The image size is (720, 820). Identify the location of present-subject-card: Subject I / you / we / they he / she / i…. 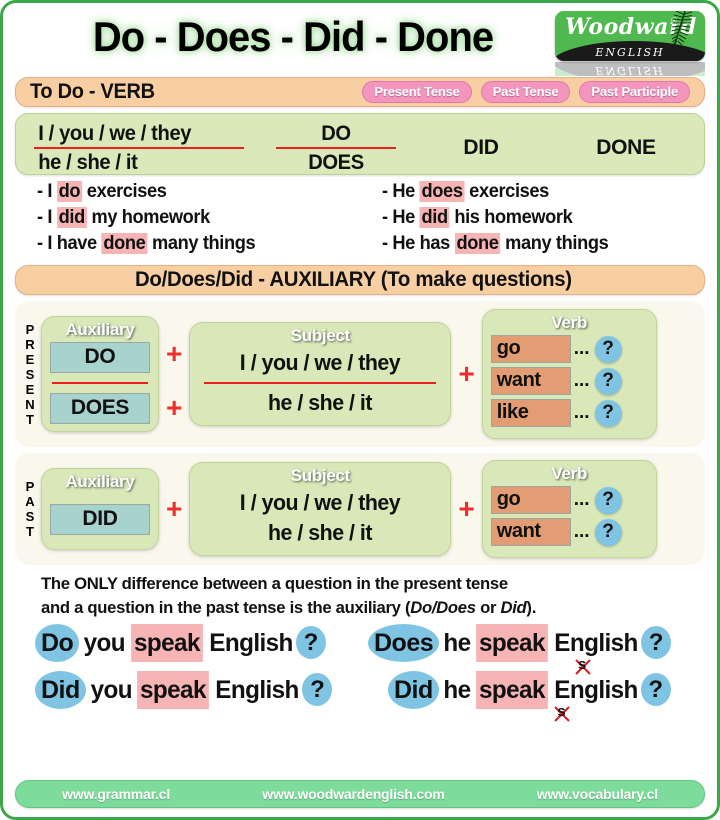
(320, 374).